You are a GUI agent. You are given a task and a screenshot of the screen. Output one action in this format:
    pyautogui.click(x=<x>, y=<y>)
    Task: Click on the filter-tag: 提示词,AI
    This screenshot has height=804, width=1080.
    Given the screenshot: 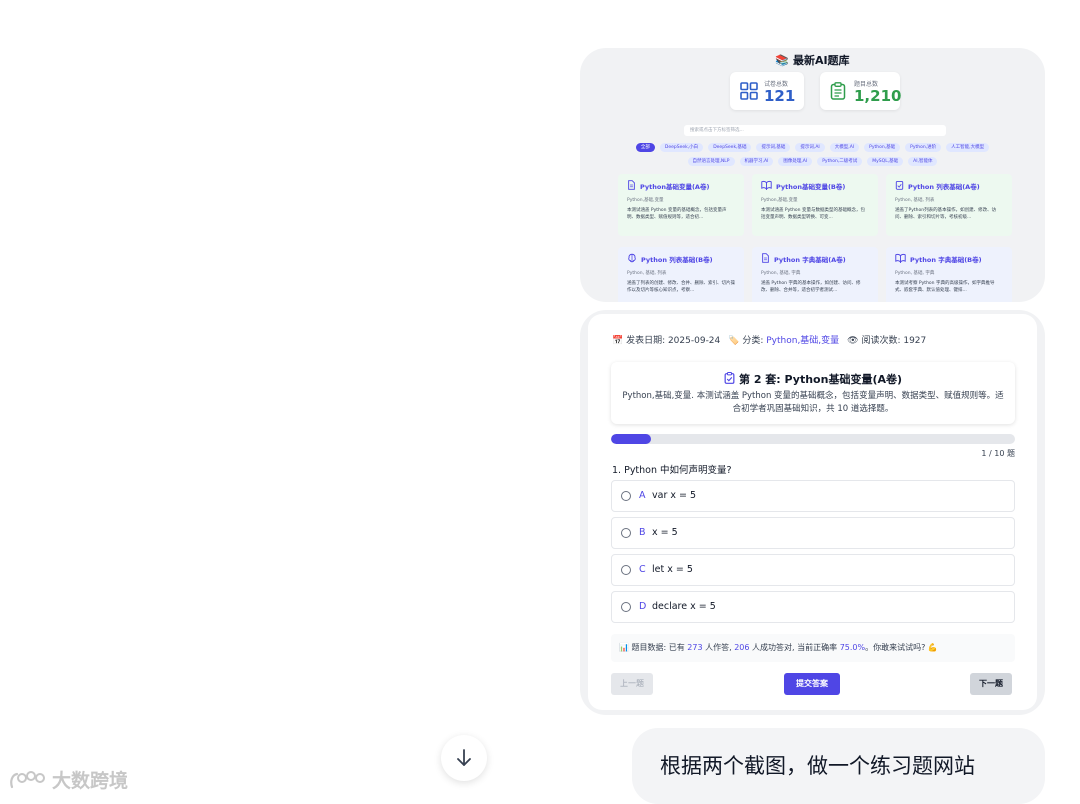 What is the action you would take?
    pyautogui.click(x=810, y=147)
    